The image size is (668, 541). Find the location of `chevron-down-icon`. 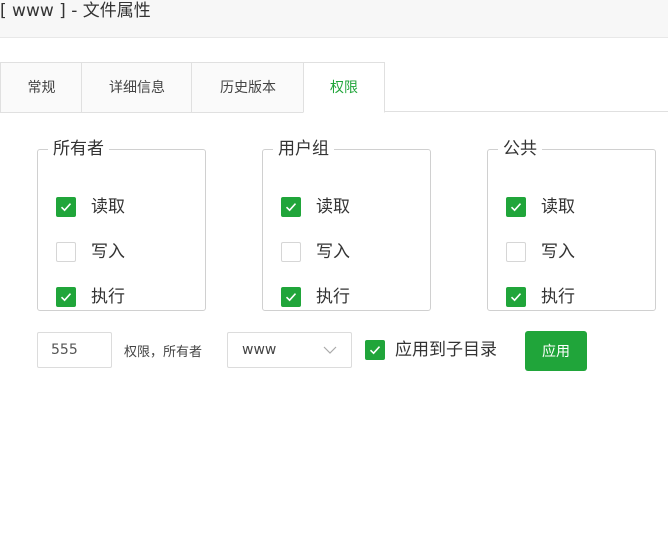

chevron-down-icon is located at coordinates (330, 350).